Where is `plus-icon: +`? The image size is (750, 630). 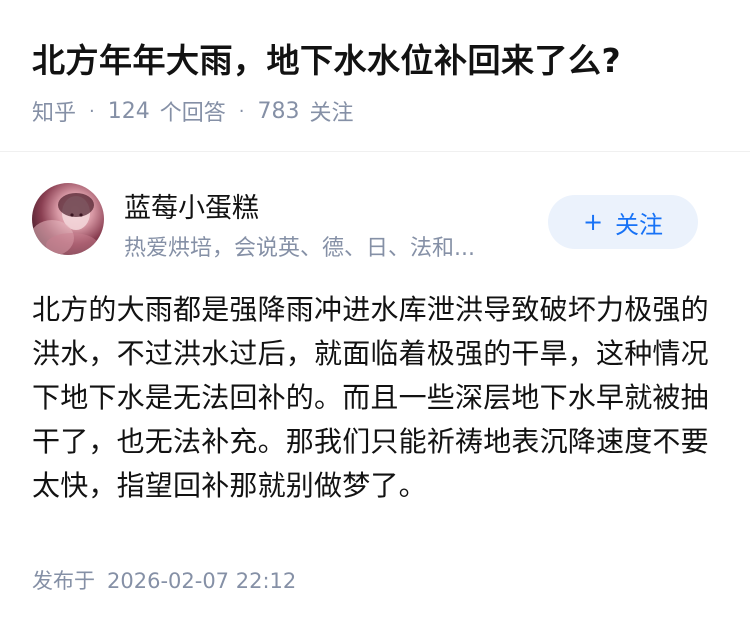 plus-icon: + is located at coordinates (593, 222).